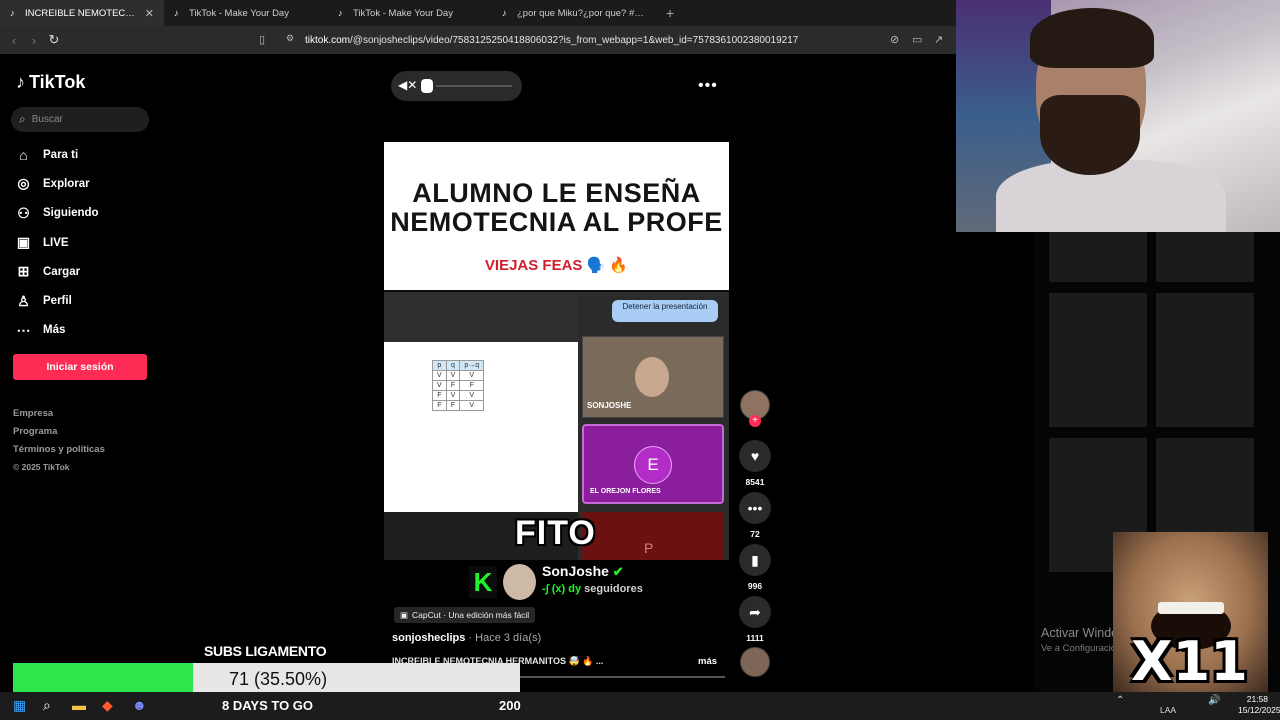 The width and height of the screenshot is (1280, 720). What do you see at coordinates (755, 421) in the screenshot?
I see `follow-plus-icon: +` at bounding box center [755, 421].